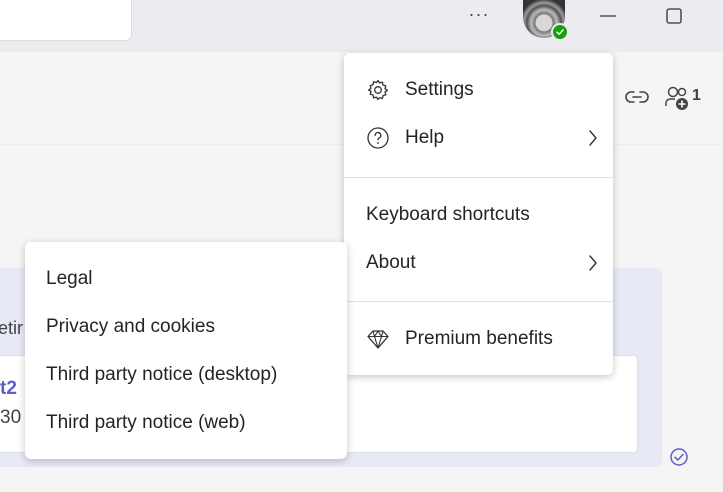  I want to click on menu-item-label: Premium benefits, so click(479, 338).